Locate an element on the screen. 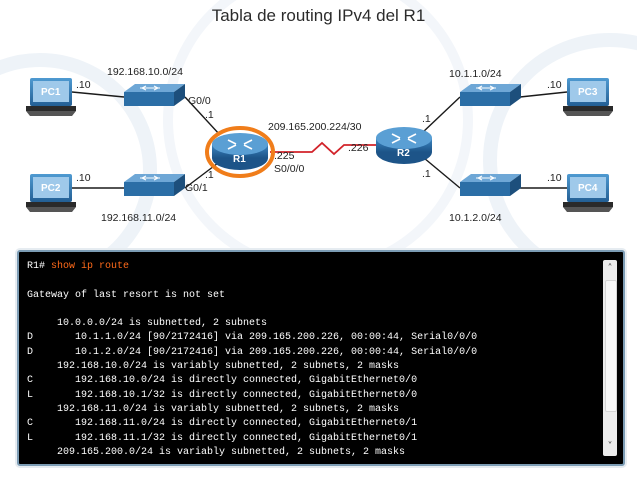  r2-label: R2 is located at coordinates (403, 153).